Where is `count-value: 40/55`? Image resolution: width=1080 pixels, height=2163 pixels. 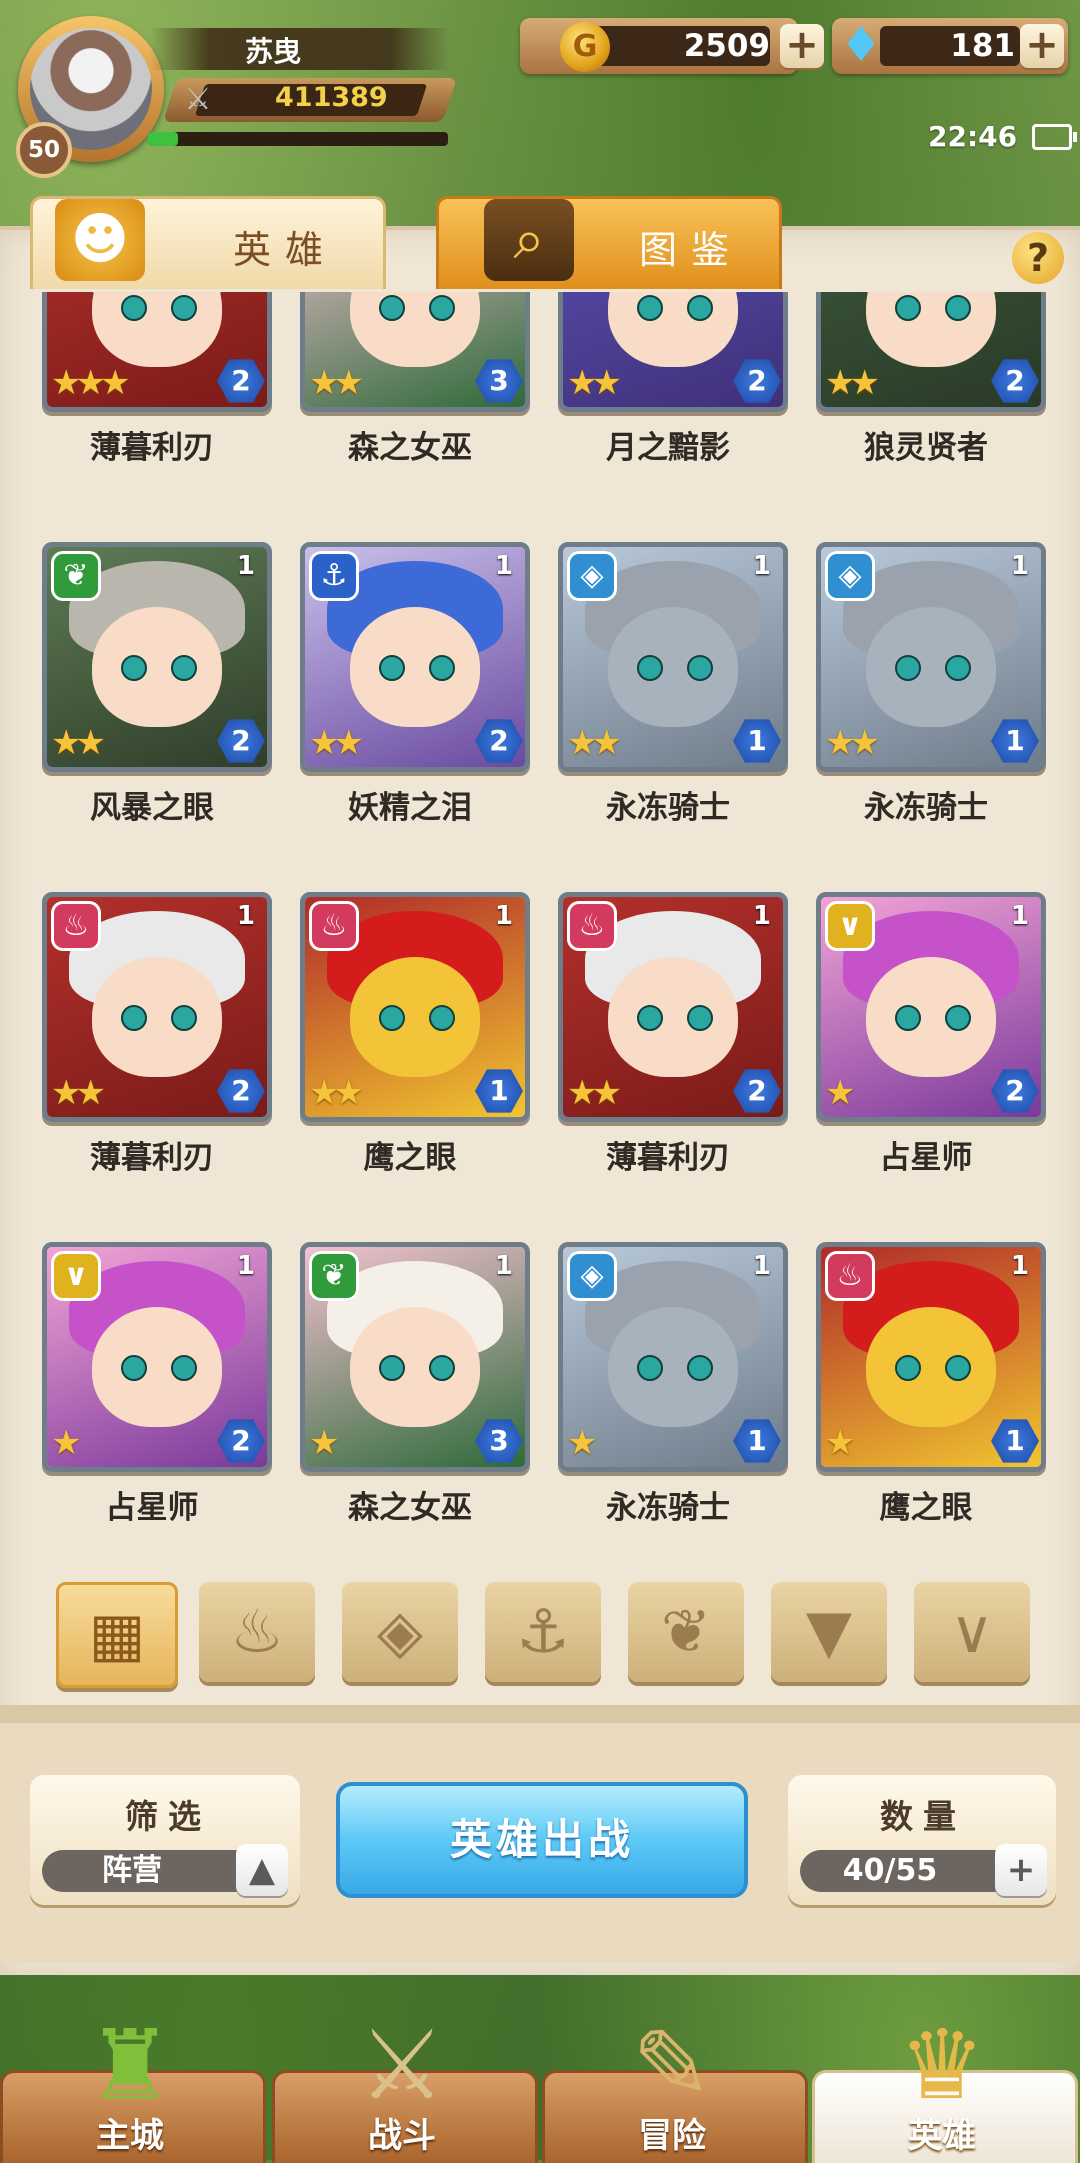
count-value: 40/55 is located at coordinates (890, 1870).